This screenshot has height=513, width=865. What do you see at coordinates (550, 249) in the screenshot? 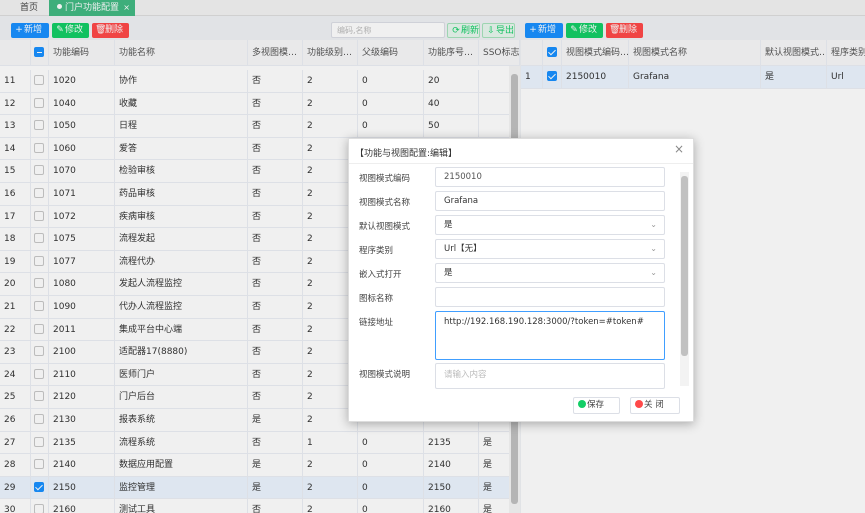
I see `program-type-select: Url【无】 ⌄` at bounding box center [550, 249].